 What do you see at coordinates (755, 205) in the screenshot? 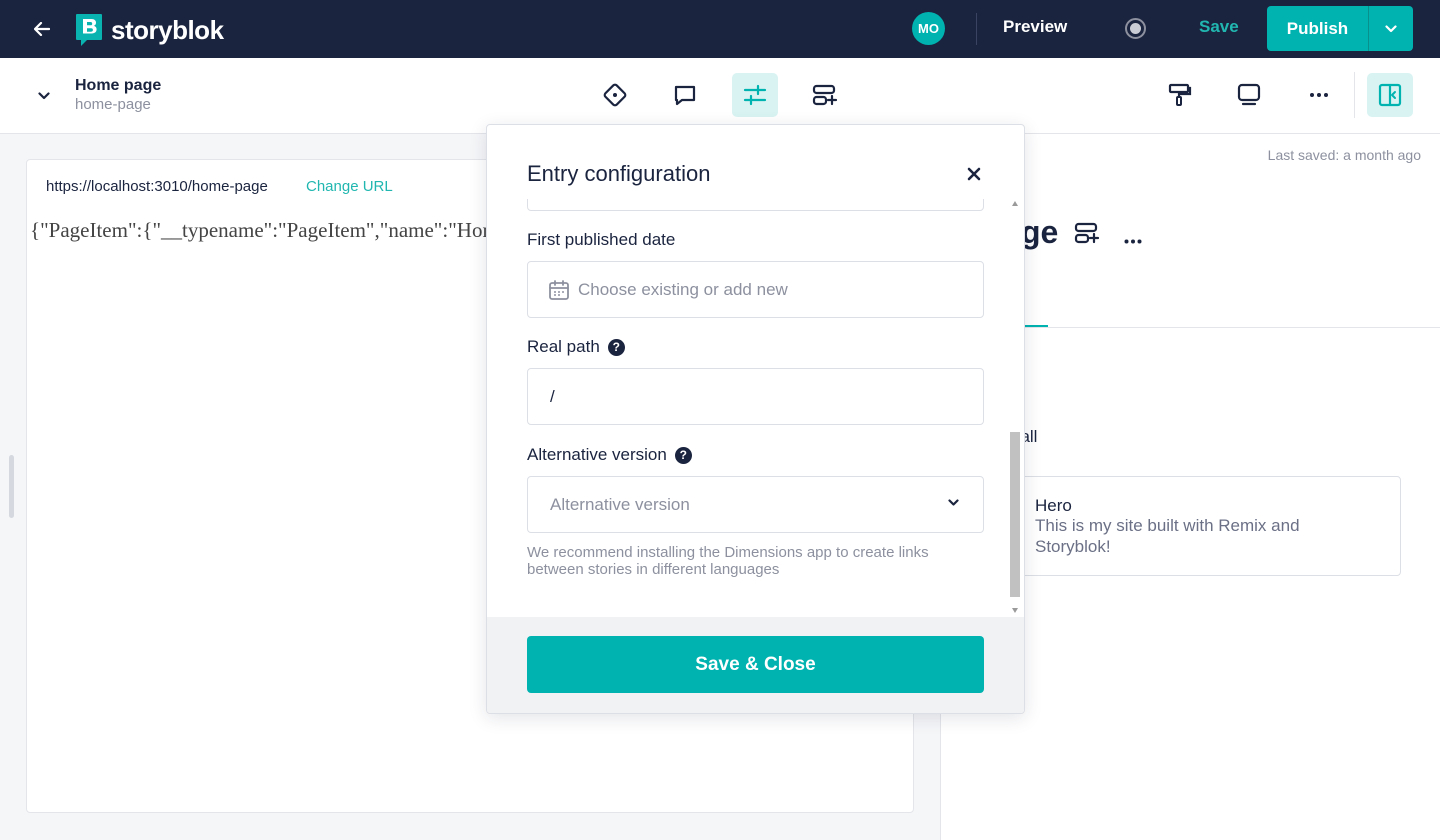
I see `previous-field-input` at bounding box center [755, 205].